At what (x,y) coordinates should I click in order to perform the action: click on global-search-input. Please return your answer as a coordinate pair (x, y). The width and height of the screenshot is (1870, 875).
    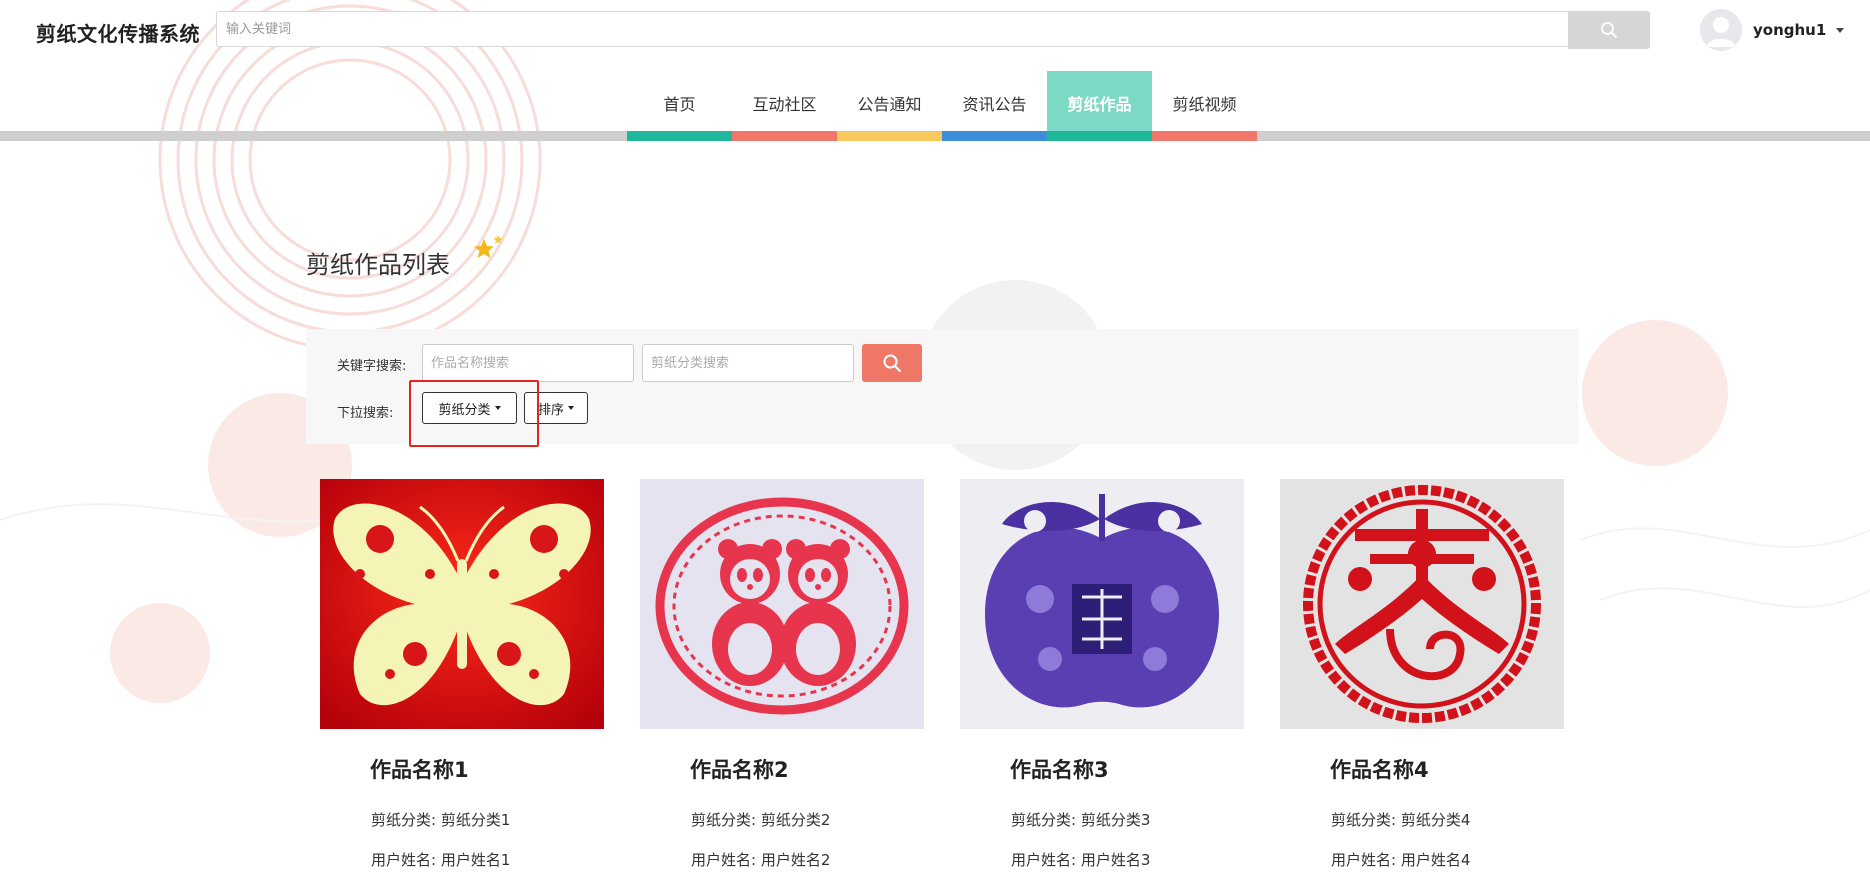
    Looking at the image, I should click on (892, 29).